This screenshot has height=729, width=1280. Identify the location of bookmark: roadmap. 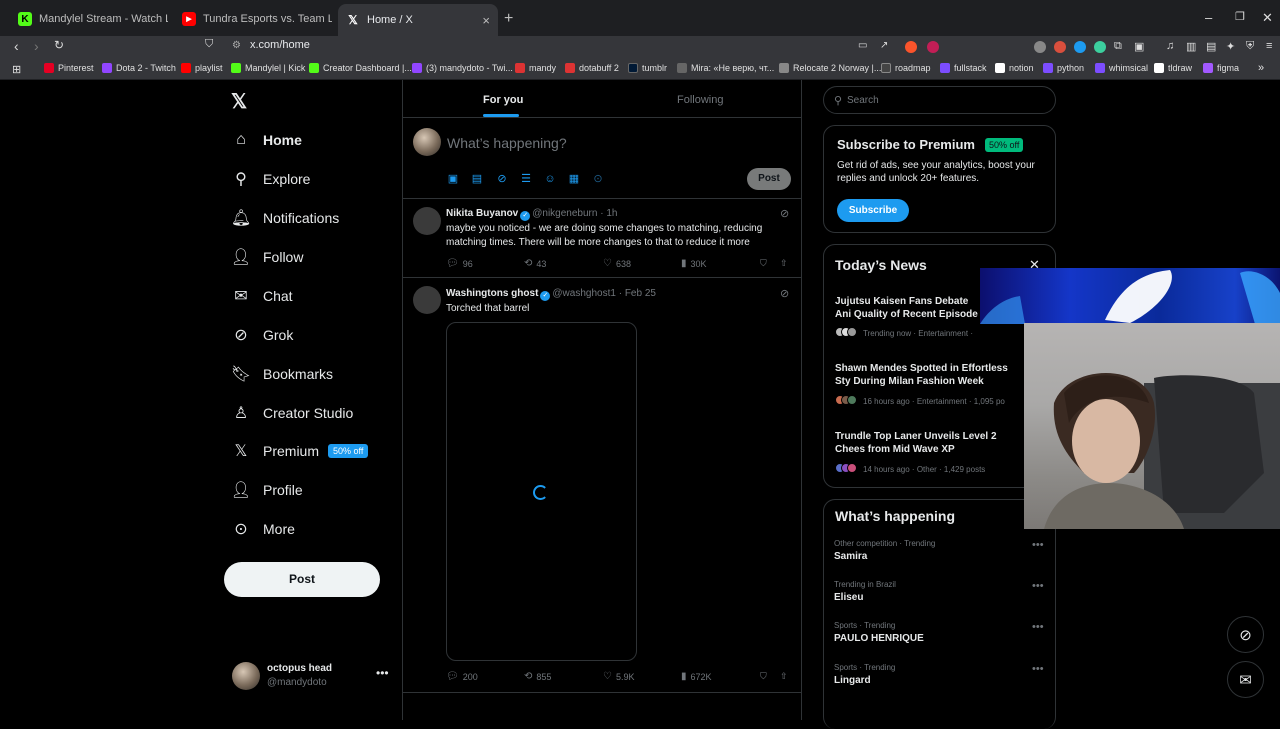
(906, 68).